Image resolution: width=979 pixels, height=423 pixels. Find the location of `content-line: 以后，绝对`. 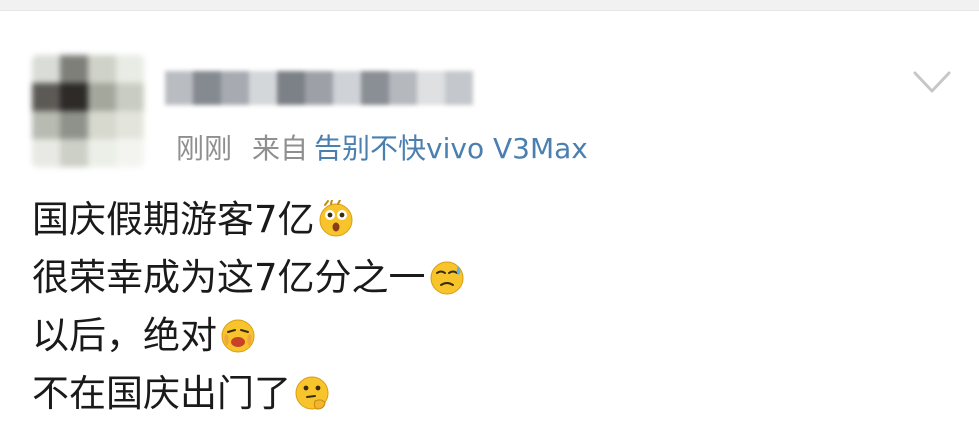

content-line: 以后，绝对 is located at coordinates (249, 336).